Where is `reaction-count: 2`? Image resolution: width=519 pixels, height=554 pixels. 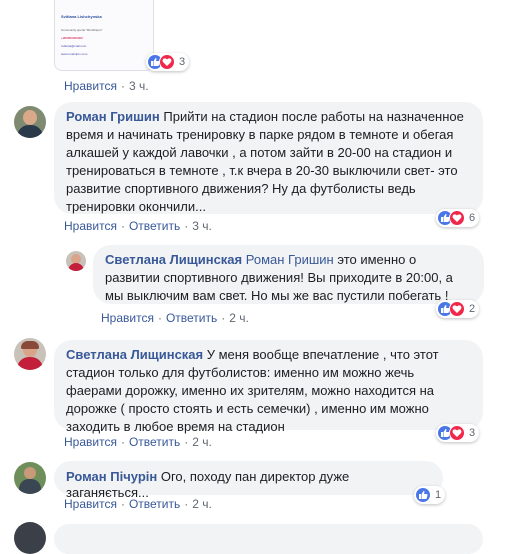 reaction-count: 2 is located at coordinates (472, 309).